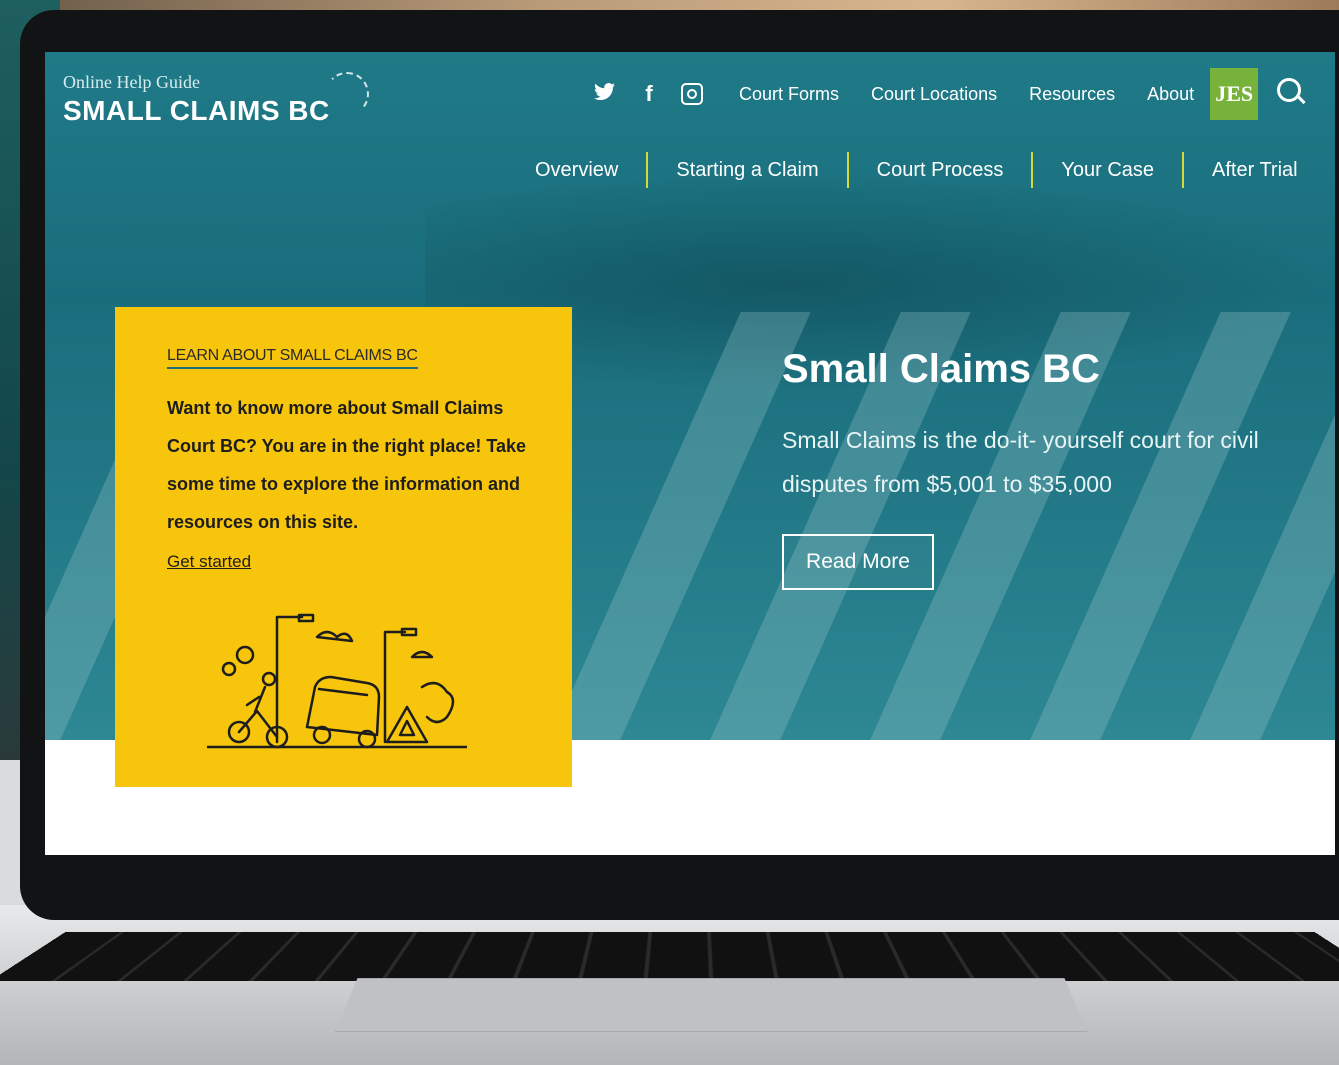 This screenshot has height=1065, width=1339. Describe the element at coordinates (292, 358) in the screenshot. I see `card-kicker: LEARN ABOUT SMALL CLAIMS BC` at that location.